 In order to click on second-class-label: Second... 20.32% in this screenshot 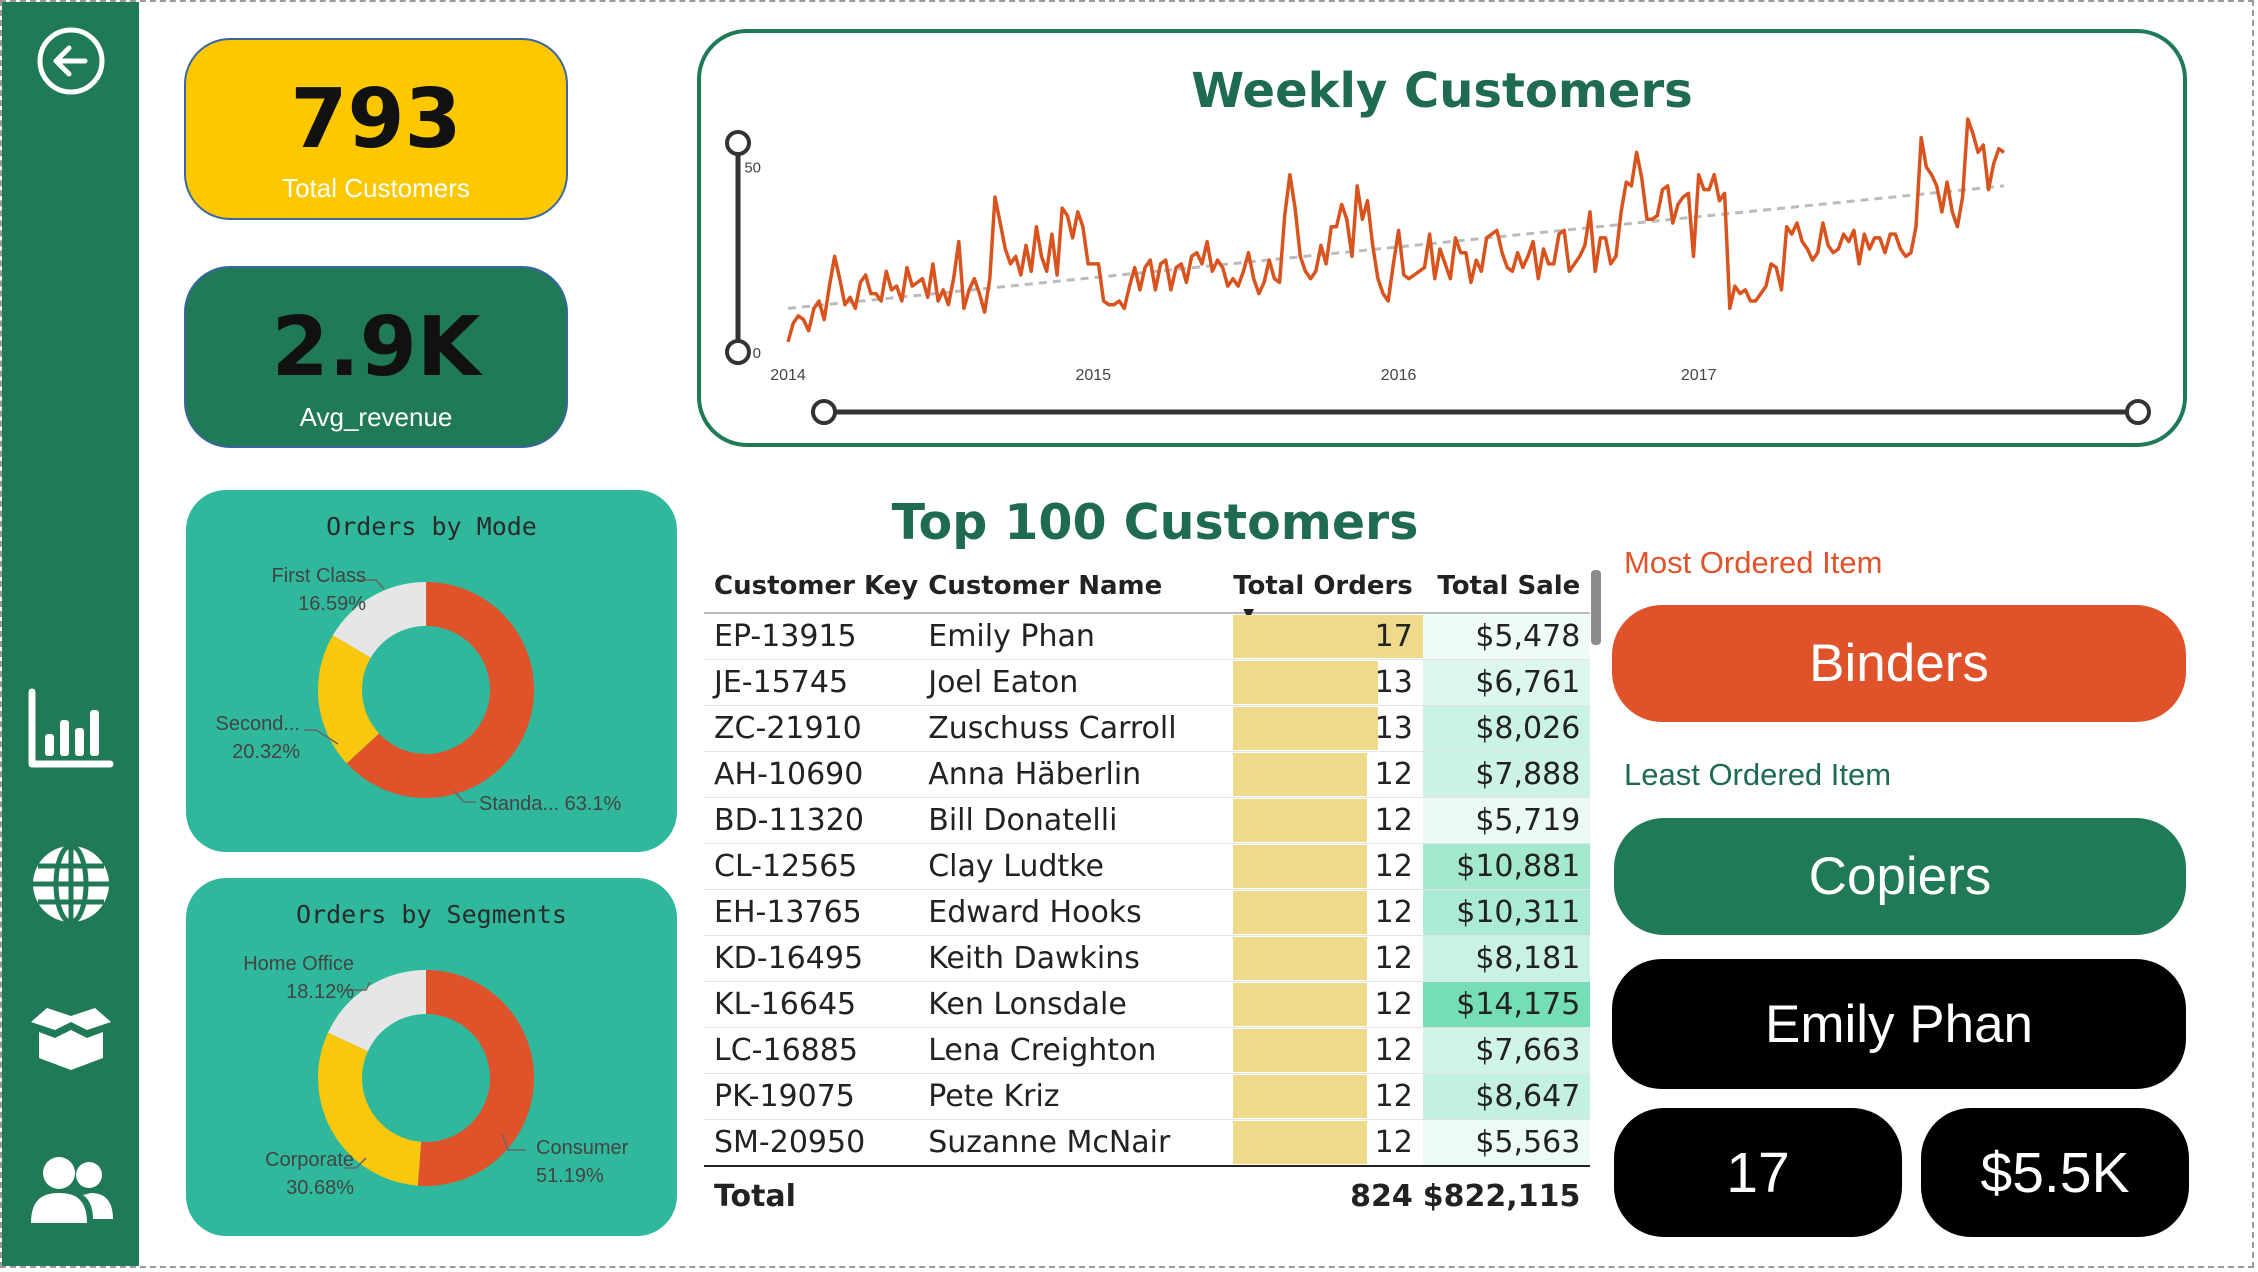, I will do `click(257, 738)`.